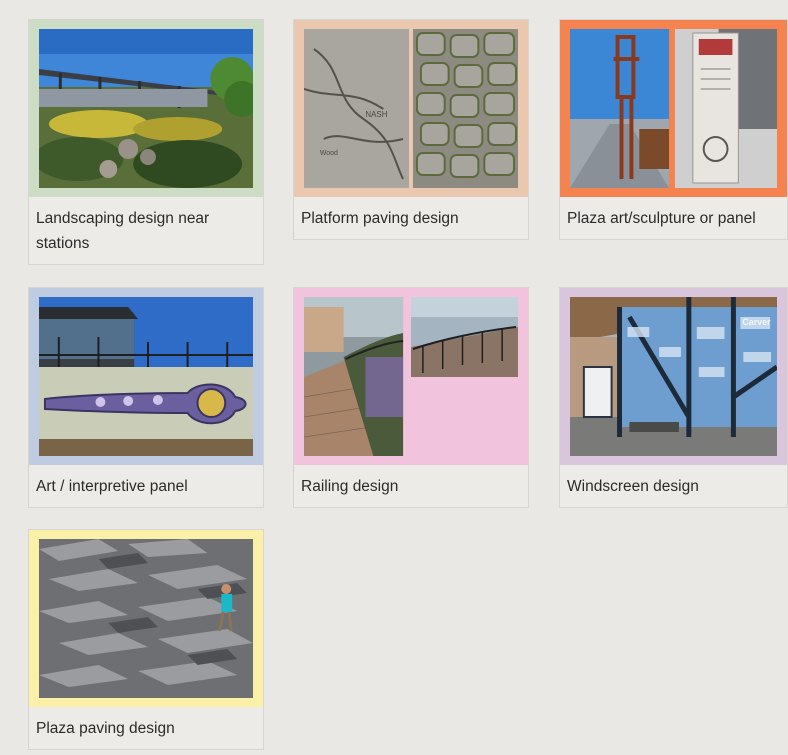 The width and height of the screenshot is (788, 755). I want to click on interpretive-panel-photo, so click(146, 376).